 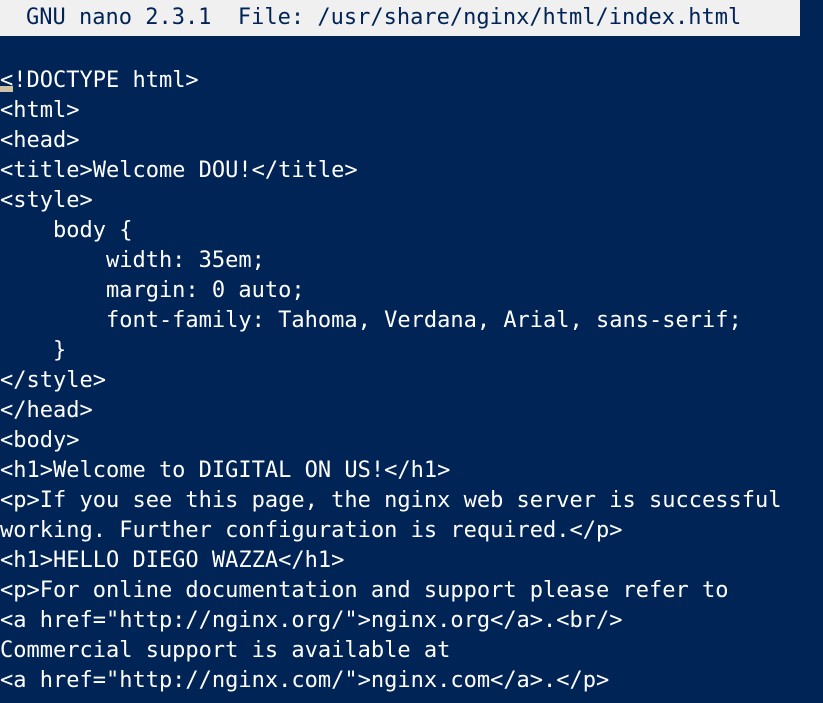 What do you see at coordinates (411, 411) in the screenshot?
I see `editor-line: </head>` at bounding box center [411, 411].